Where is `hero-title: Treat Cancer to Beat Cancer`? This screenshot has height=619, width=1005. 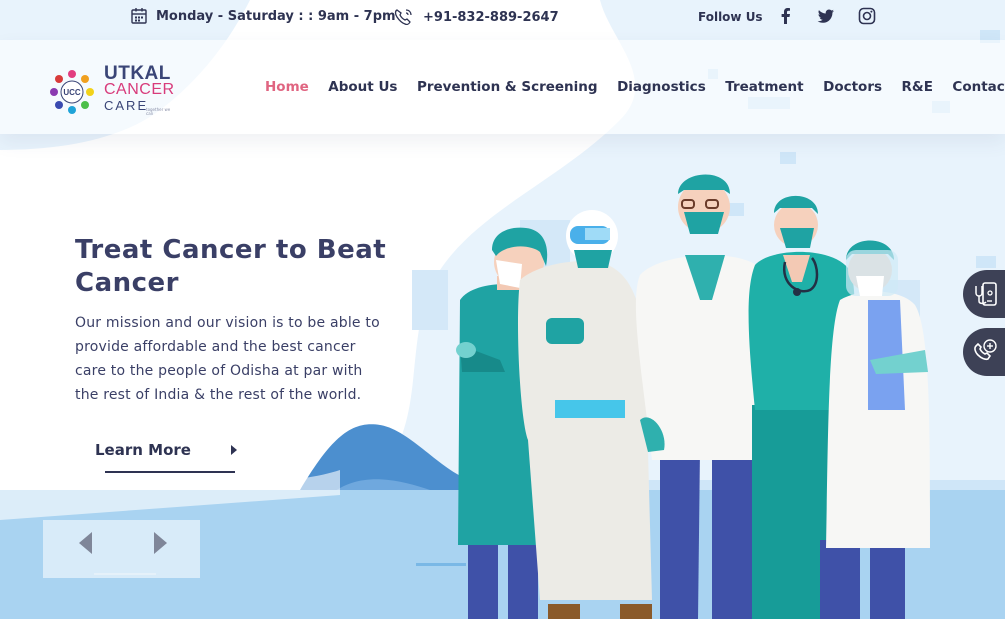 hero-title: Treat Cancer to Beat Cancer is located at coordinates (231, 266).